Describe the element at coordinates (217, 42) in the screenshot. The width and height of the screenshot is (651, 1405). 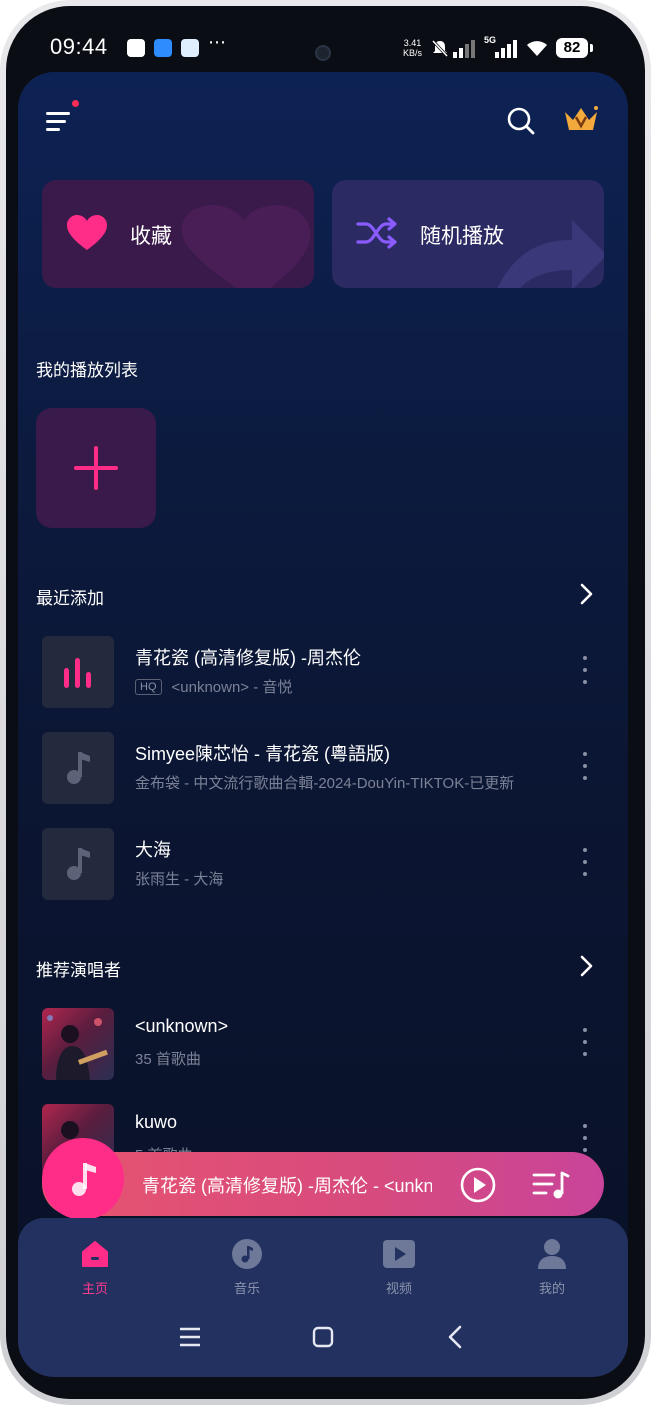
I see `more-icon: ⋯` at that location.